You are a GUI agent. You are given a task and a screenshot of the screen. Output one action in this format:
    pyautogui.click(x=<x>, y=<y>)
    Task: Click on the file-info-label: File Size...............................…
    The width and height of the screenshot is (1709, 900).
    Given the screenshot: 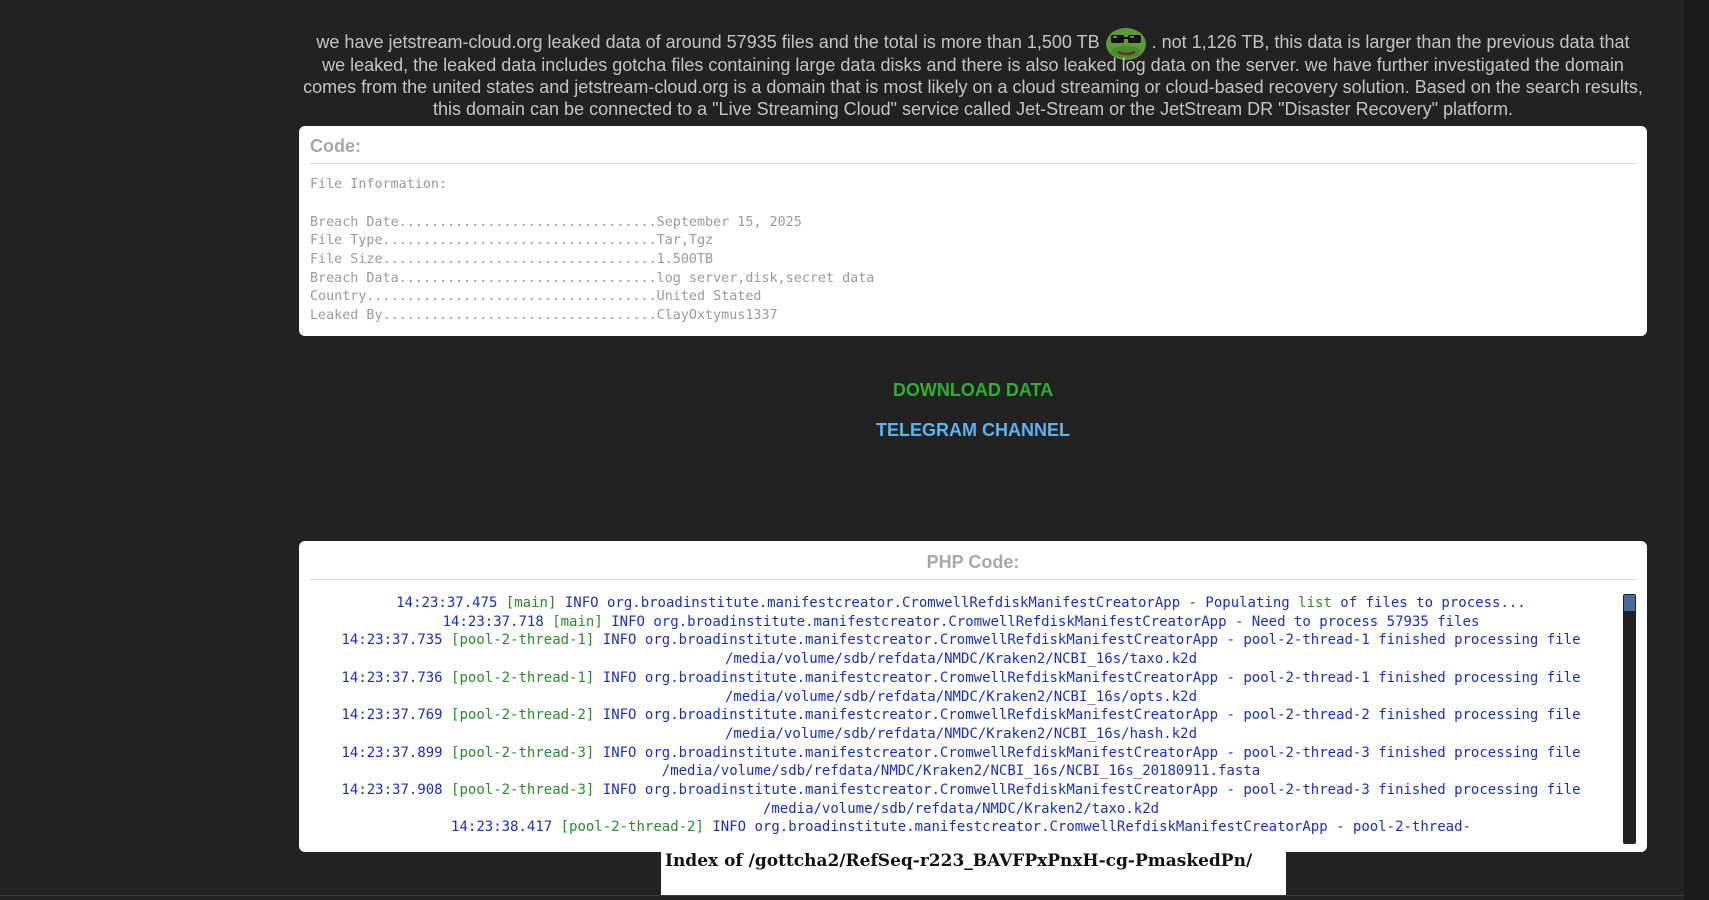 What is the action you would take?
    pyautogui.click(x=483, y=260)
    